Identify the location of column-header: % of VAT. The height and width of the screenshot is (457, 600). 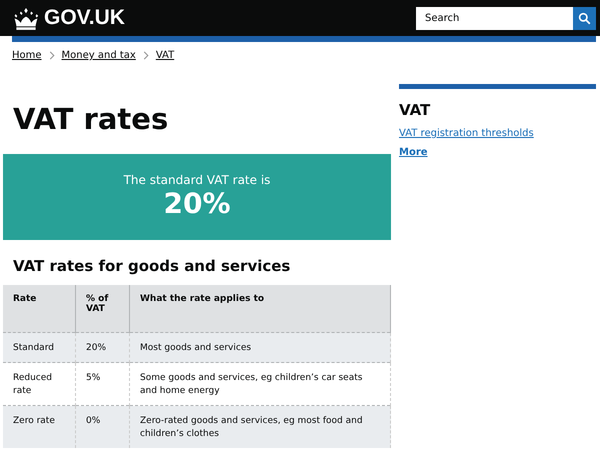
(103, 308).